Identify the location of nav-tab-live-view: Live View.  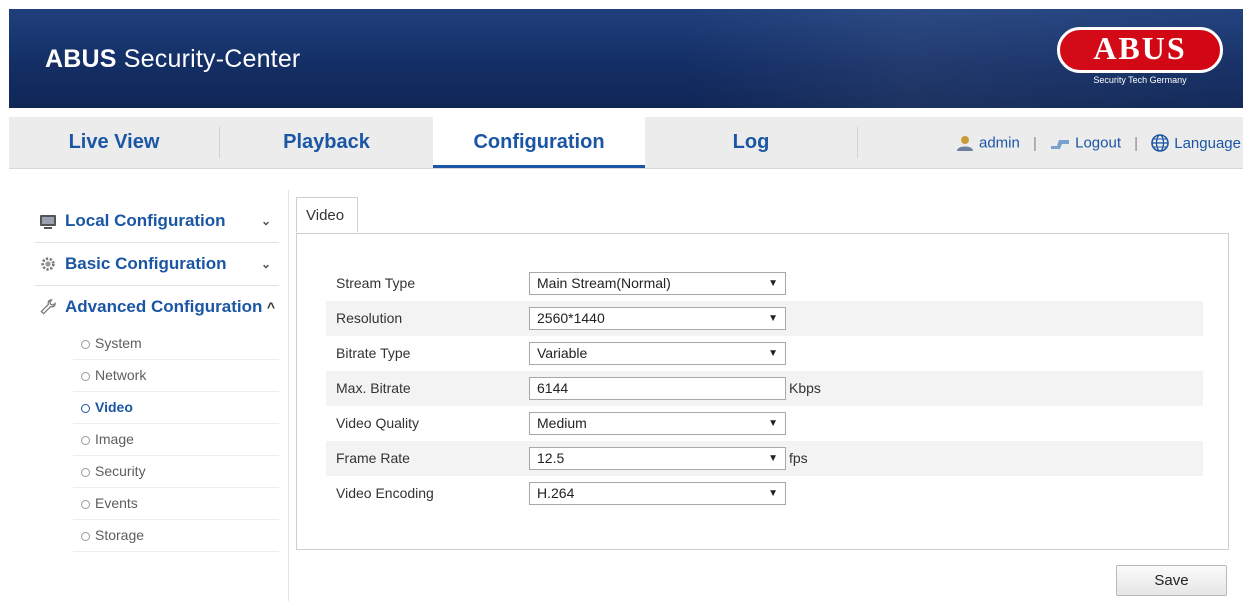
(114, 142).